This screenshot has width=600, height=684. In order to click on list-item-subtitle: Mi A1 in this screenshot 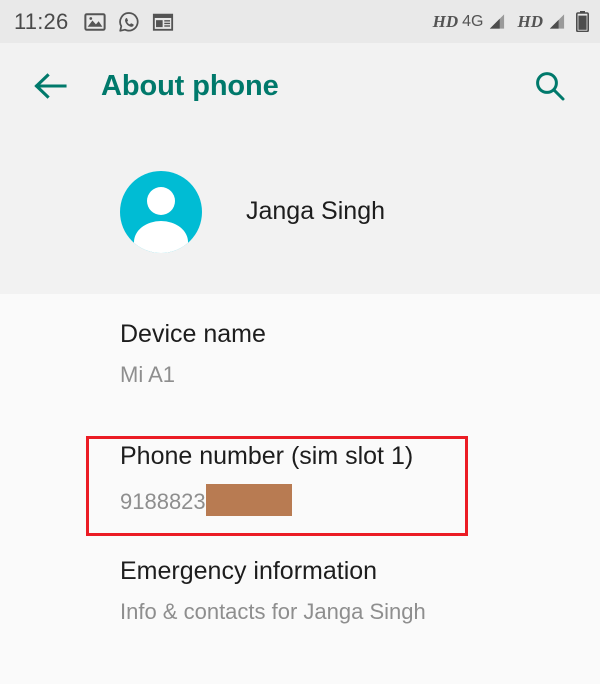, I will do `click(148, 374)`.